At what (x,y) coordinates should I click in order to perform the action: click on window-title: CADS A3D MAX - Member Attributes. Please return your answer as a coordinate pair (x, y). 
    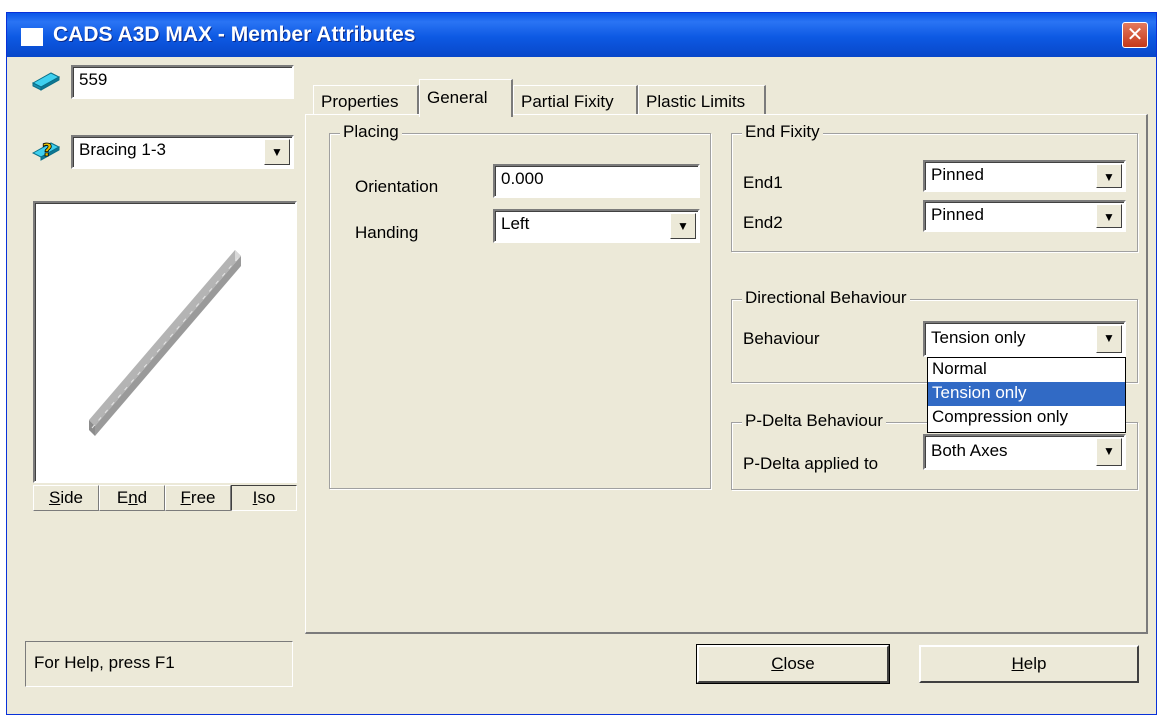
    Looking at the image, I should click on (234, 34).